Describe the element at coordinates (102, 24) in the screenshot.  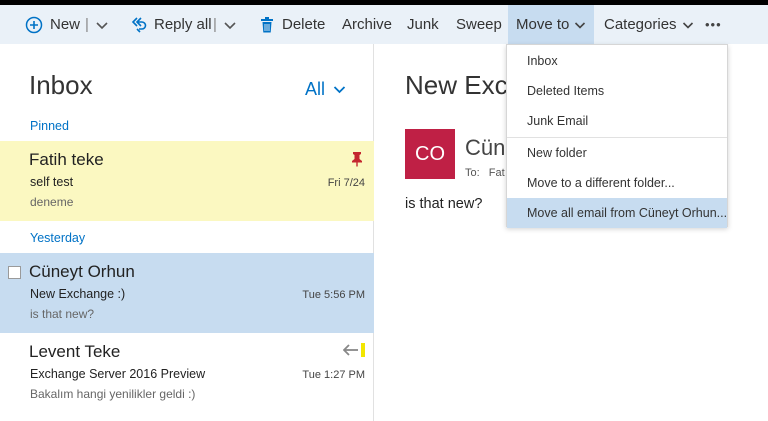
I see `new-dropdown-chevron-icon` at that location.